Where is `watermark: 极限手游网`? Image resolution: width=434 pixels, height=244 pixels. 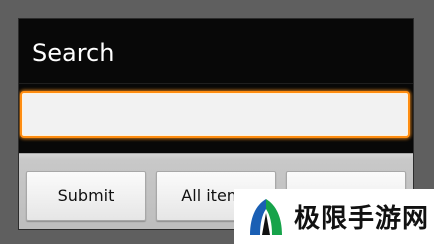 watermark: 极限手游网 is located at coordinates (334, 216).